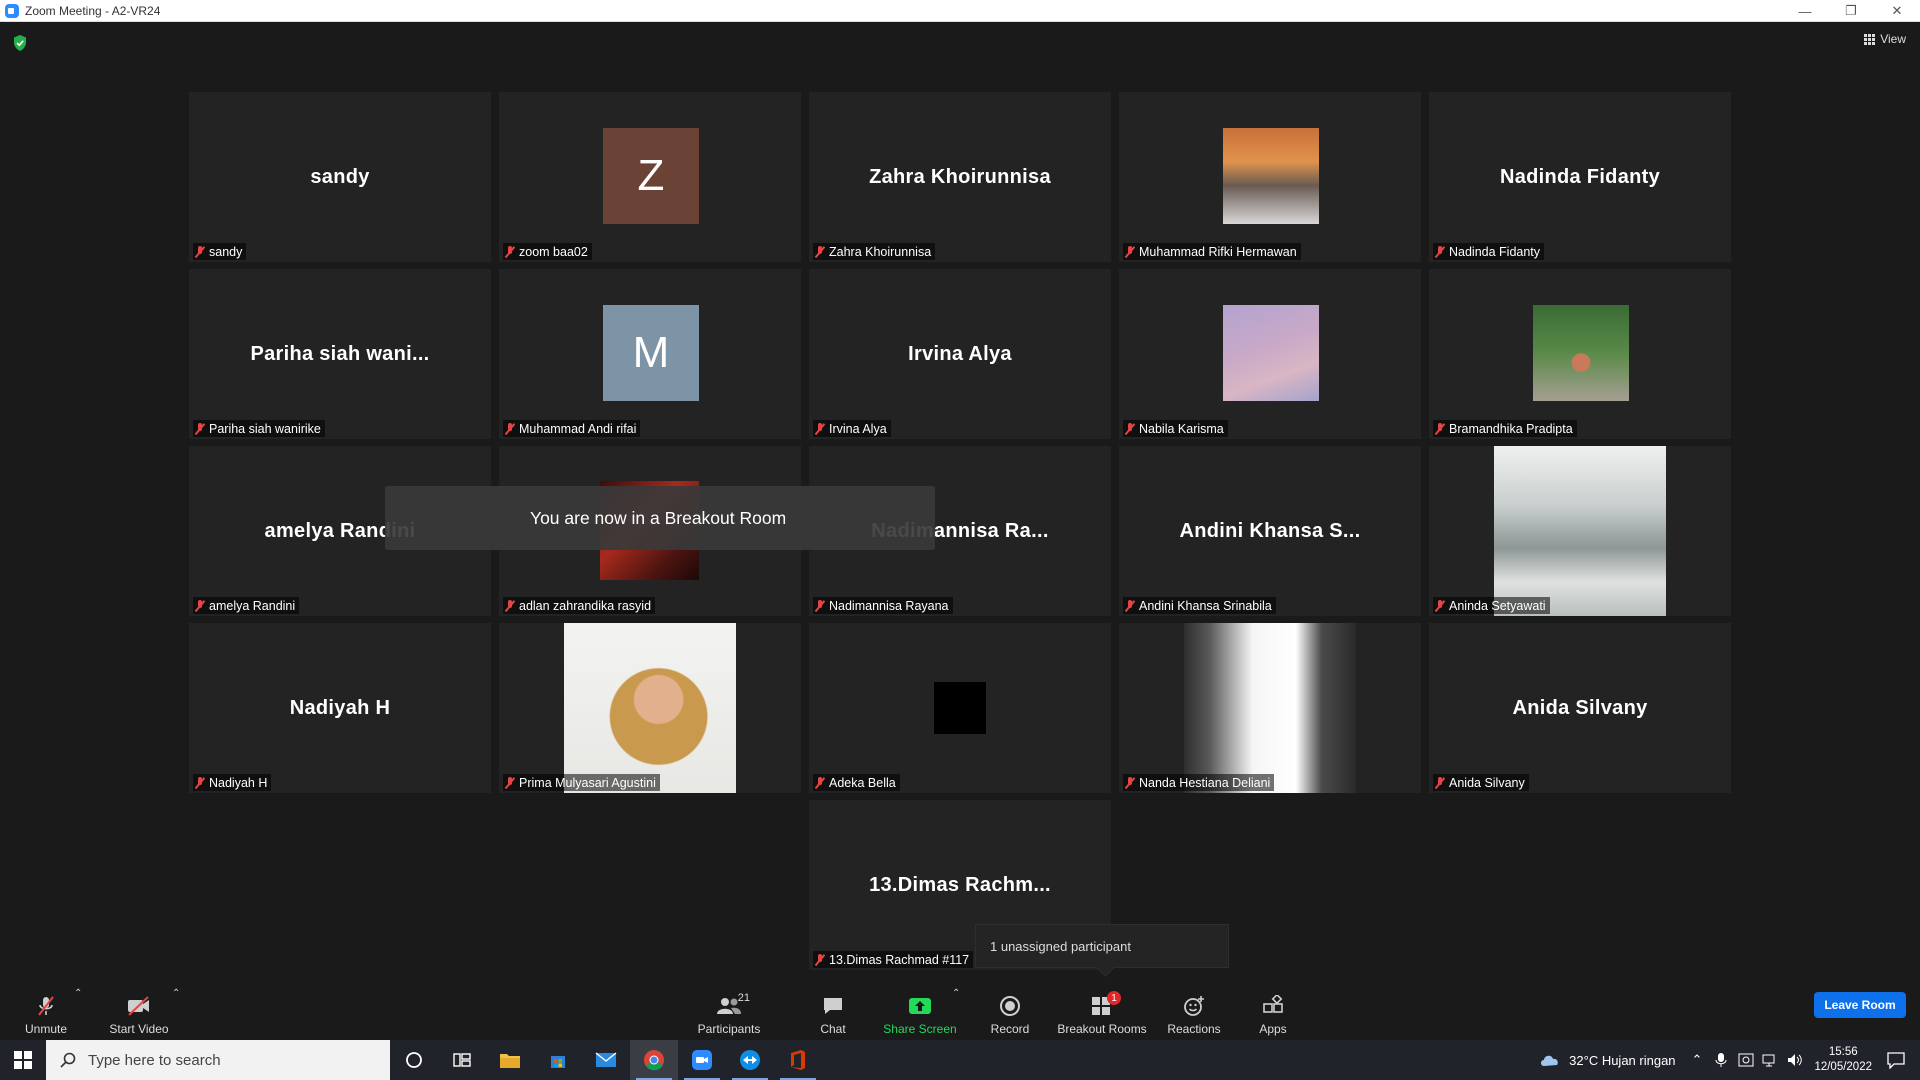  Describe the element at coordinates (960, 177) in the screenshot. I see `video-tile: Zahra Khoirunnisa Zahra Khoirunnisa` at that location.